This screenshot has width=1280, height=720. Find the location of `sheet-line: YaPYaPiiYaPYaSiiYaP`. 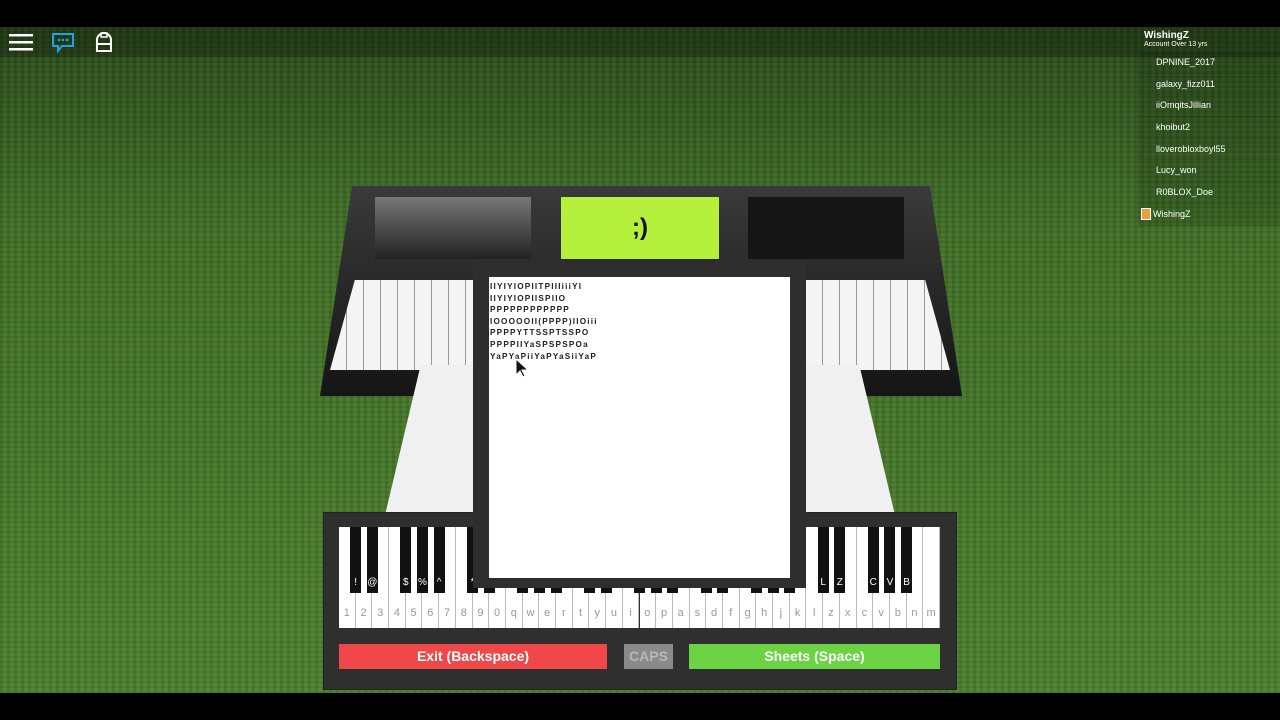

sheet-line: YaPYaPiiYaPYaSiiYaP is located at coordinates (544, 356).